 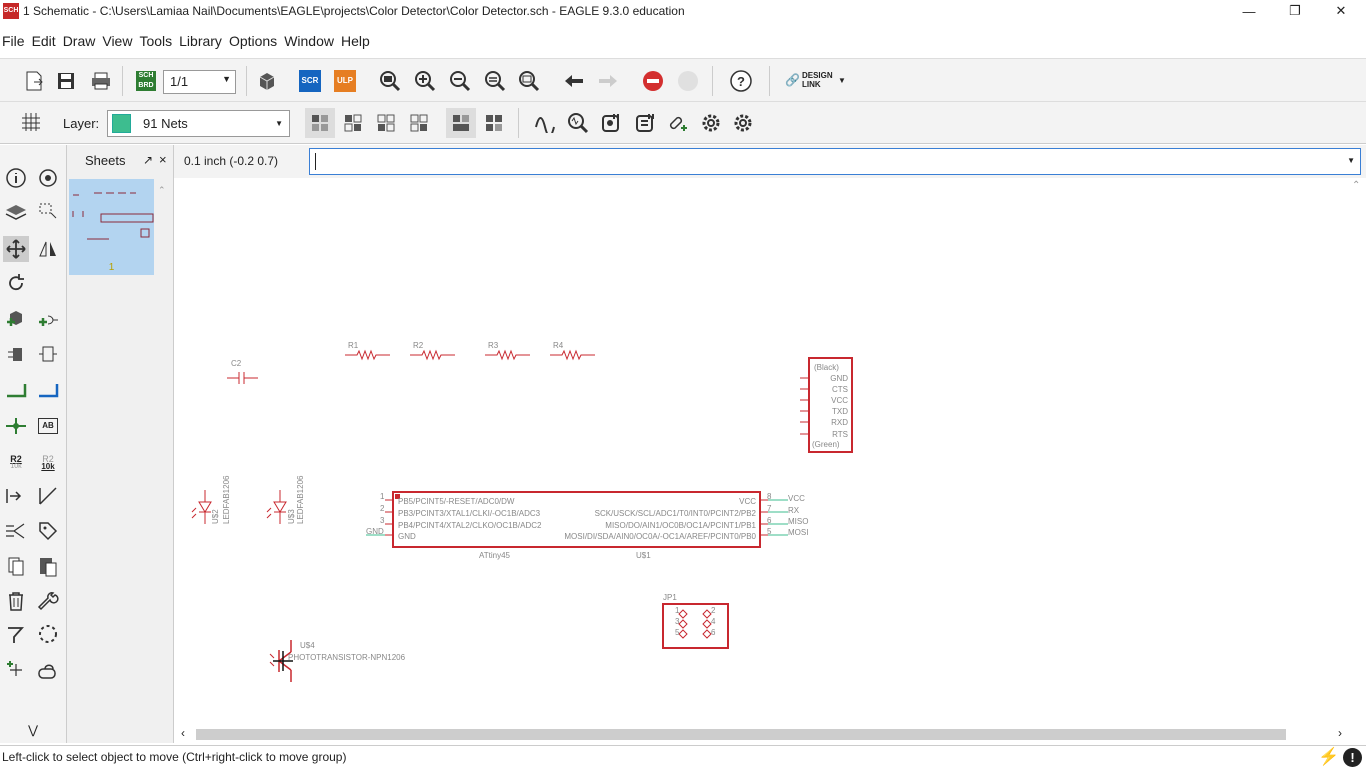 What do you see at coordinates (101, 81) in the screenshot?
I see `print-icon` at bounding box center [101, 81].